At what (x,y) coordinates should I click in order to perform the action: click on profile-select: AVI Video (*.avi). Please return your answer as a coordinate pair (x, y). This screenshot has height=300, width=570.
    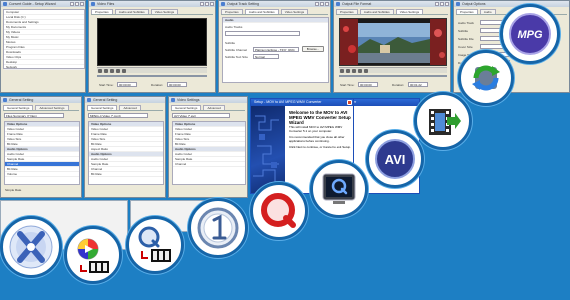
    Looking at the image, I should click on (201, 115).